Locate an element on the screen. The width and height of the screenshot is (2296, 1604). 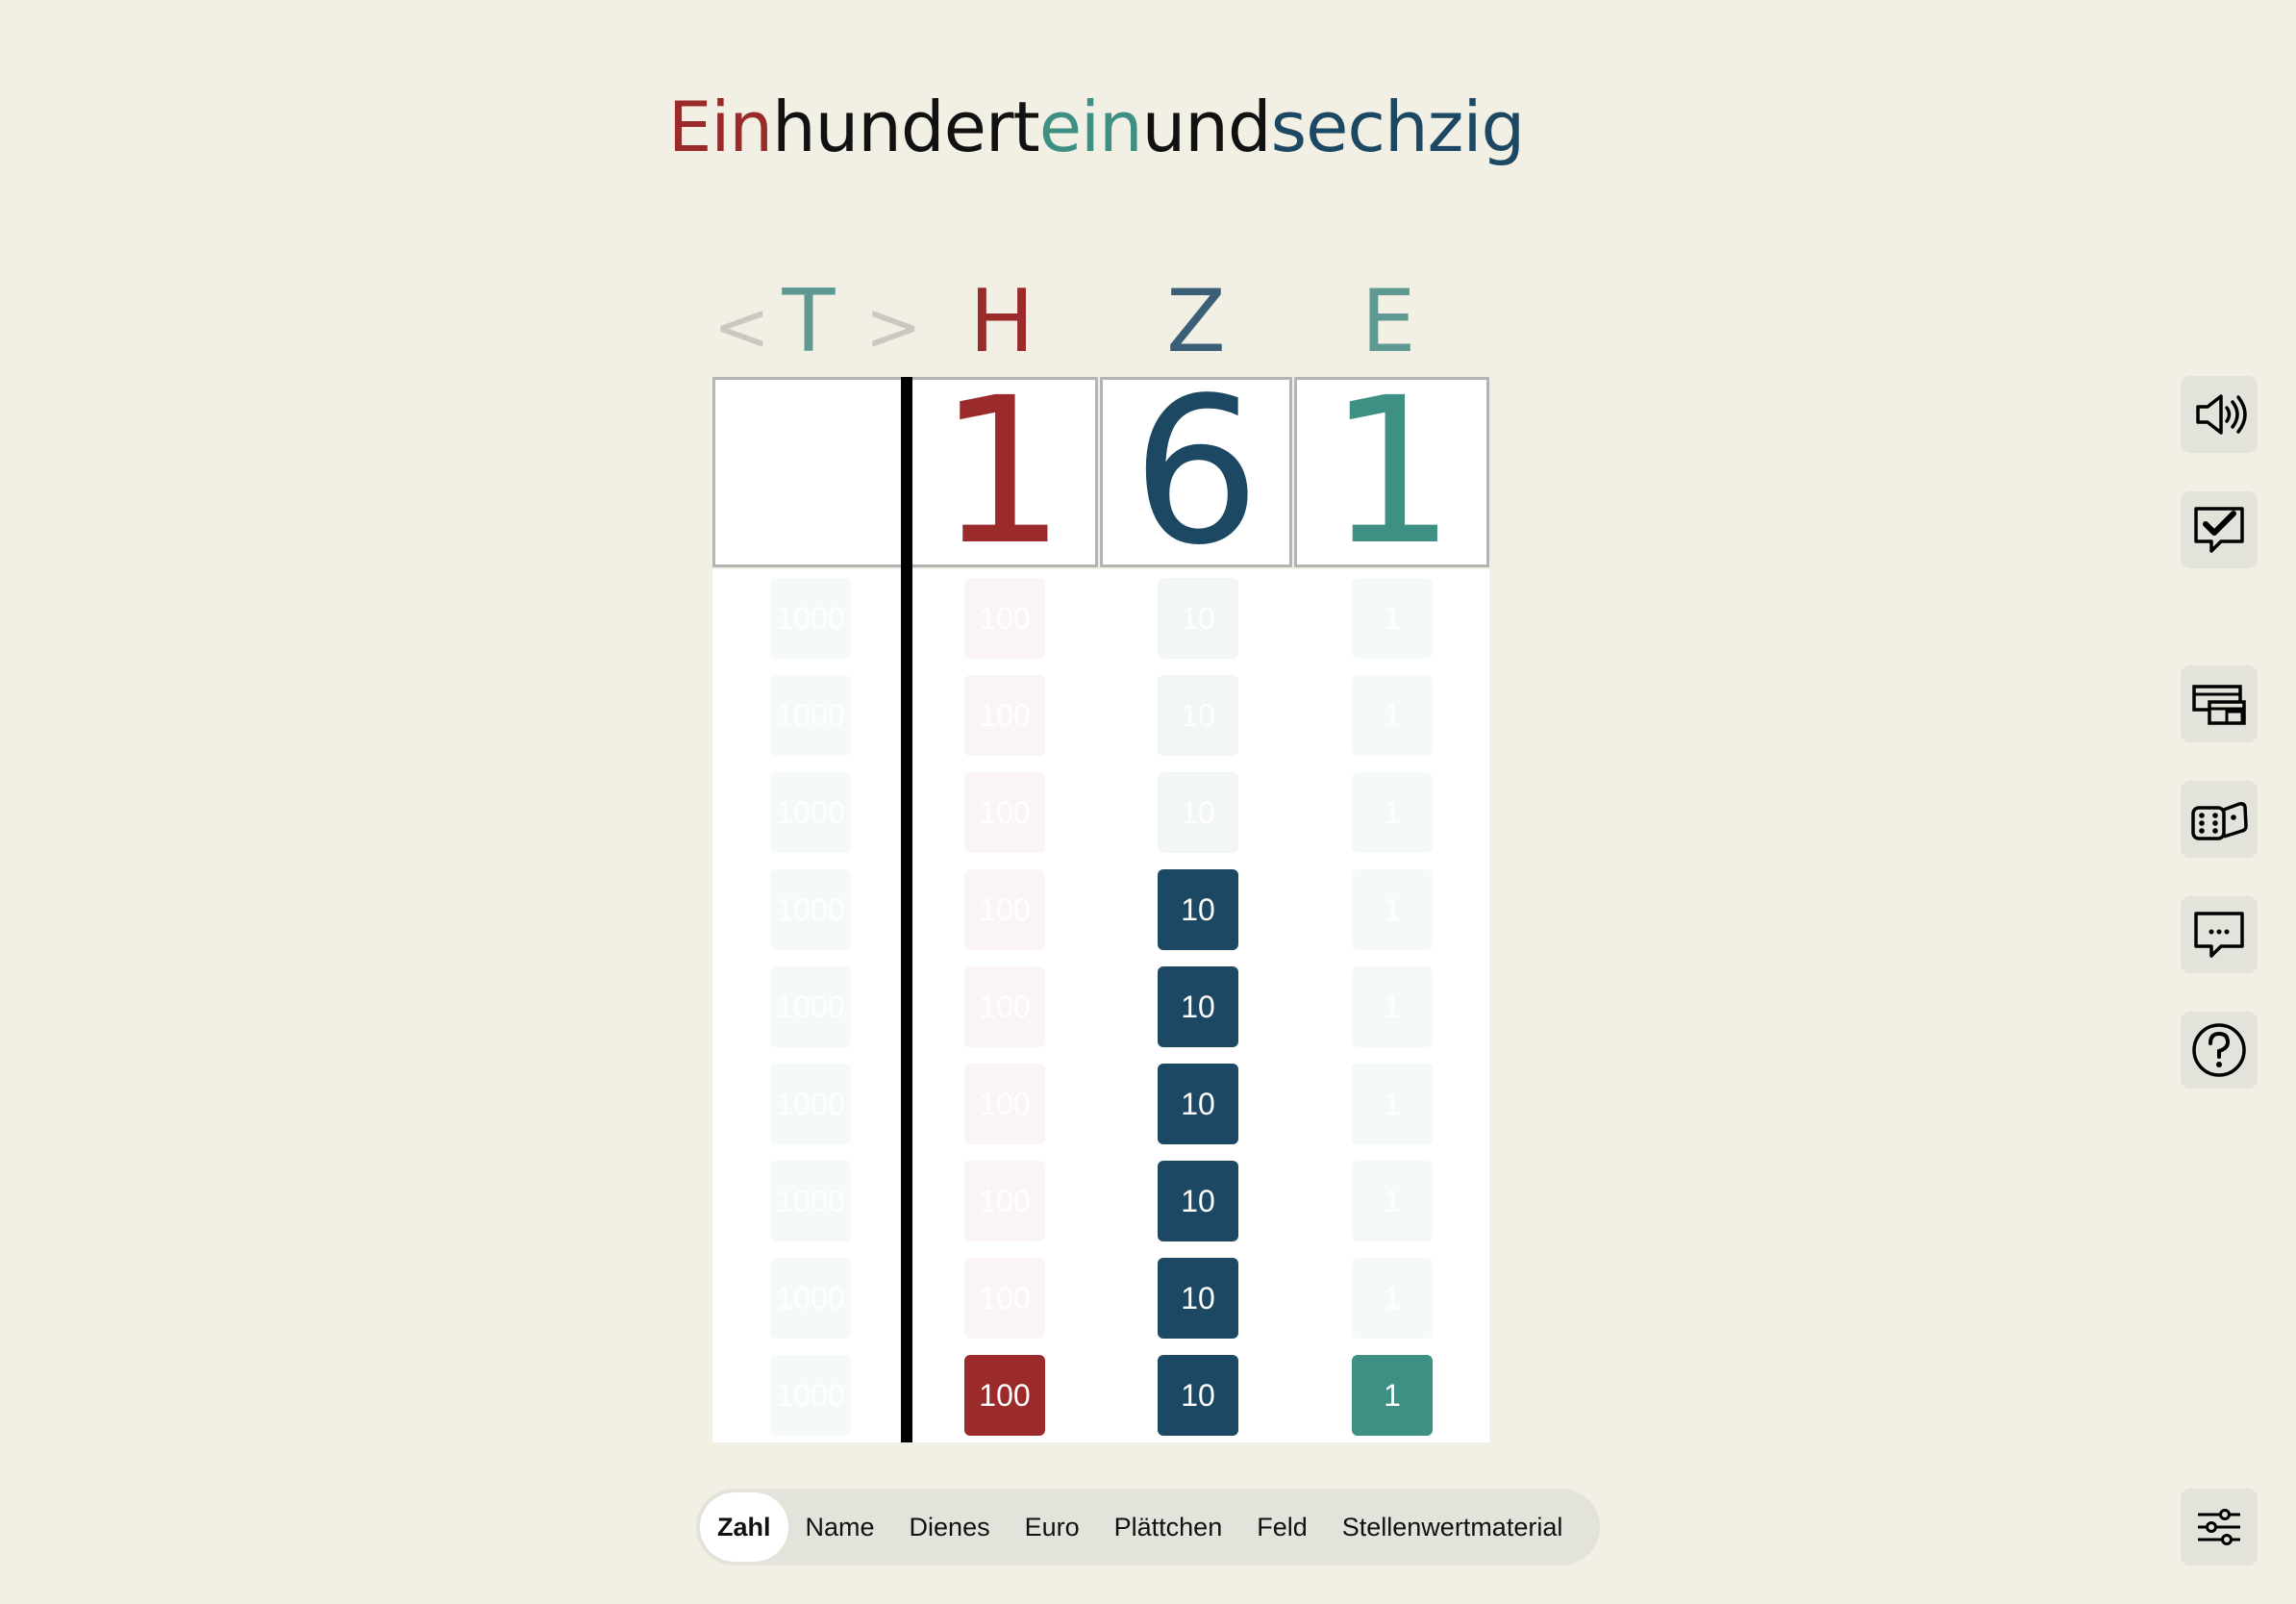
digit-box-ones: 1 is located at coordinates (1391, 472).